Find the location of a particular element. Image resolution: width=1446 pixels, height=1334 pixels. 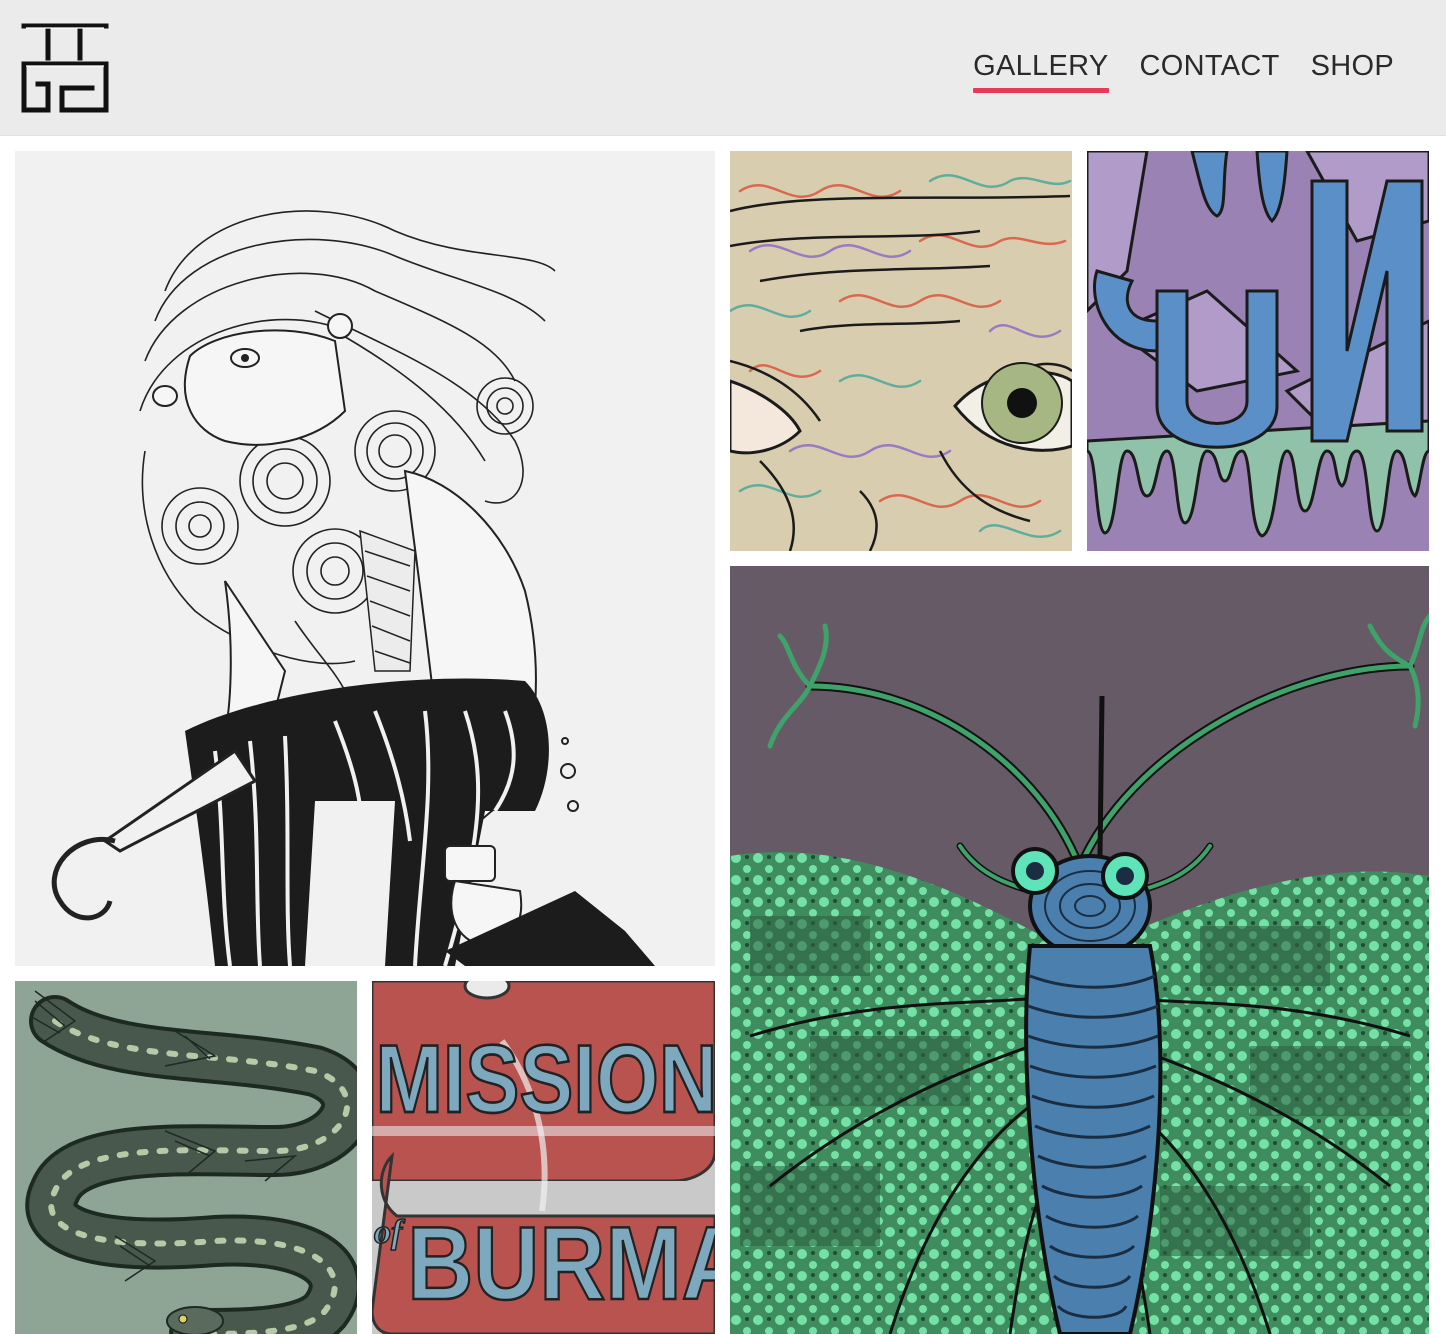

band-poster-illustration: MISSION BURMA of is located at coordinates (543, 1157).